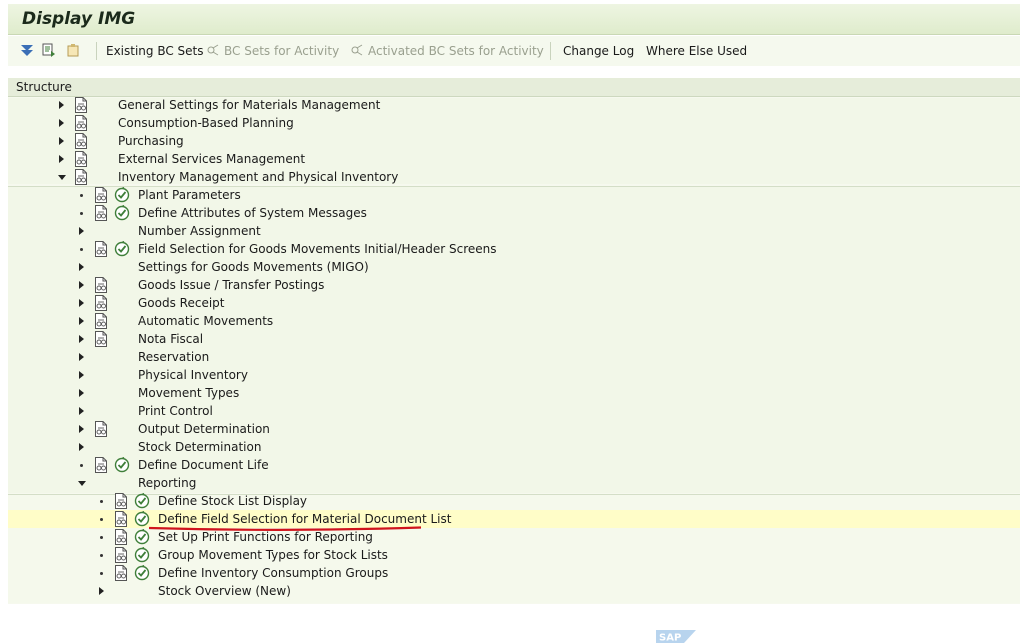  Describe the element at coordinates (514, 411) in the screenshot. I see `tree-node: Print Control` at that location.